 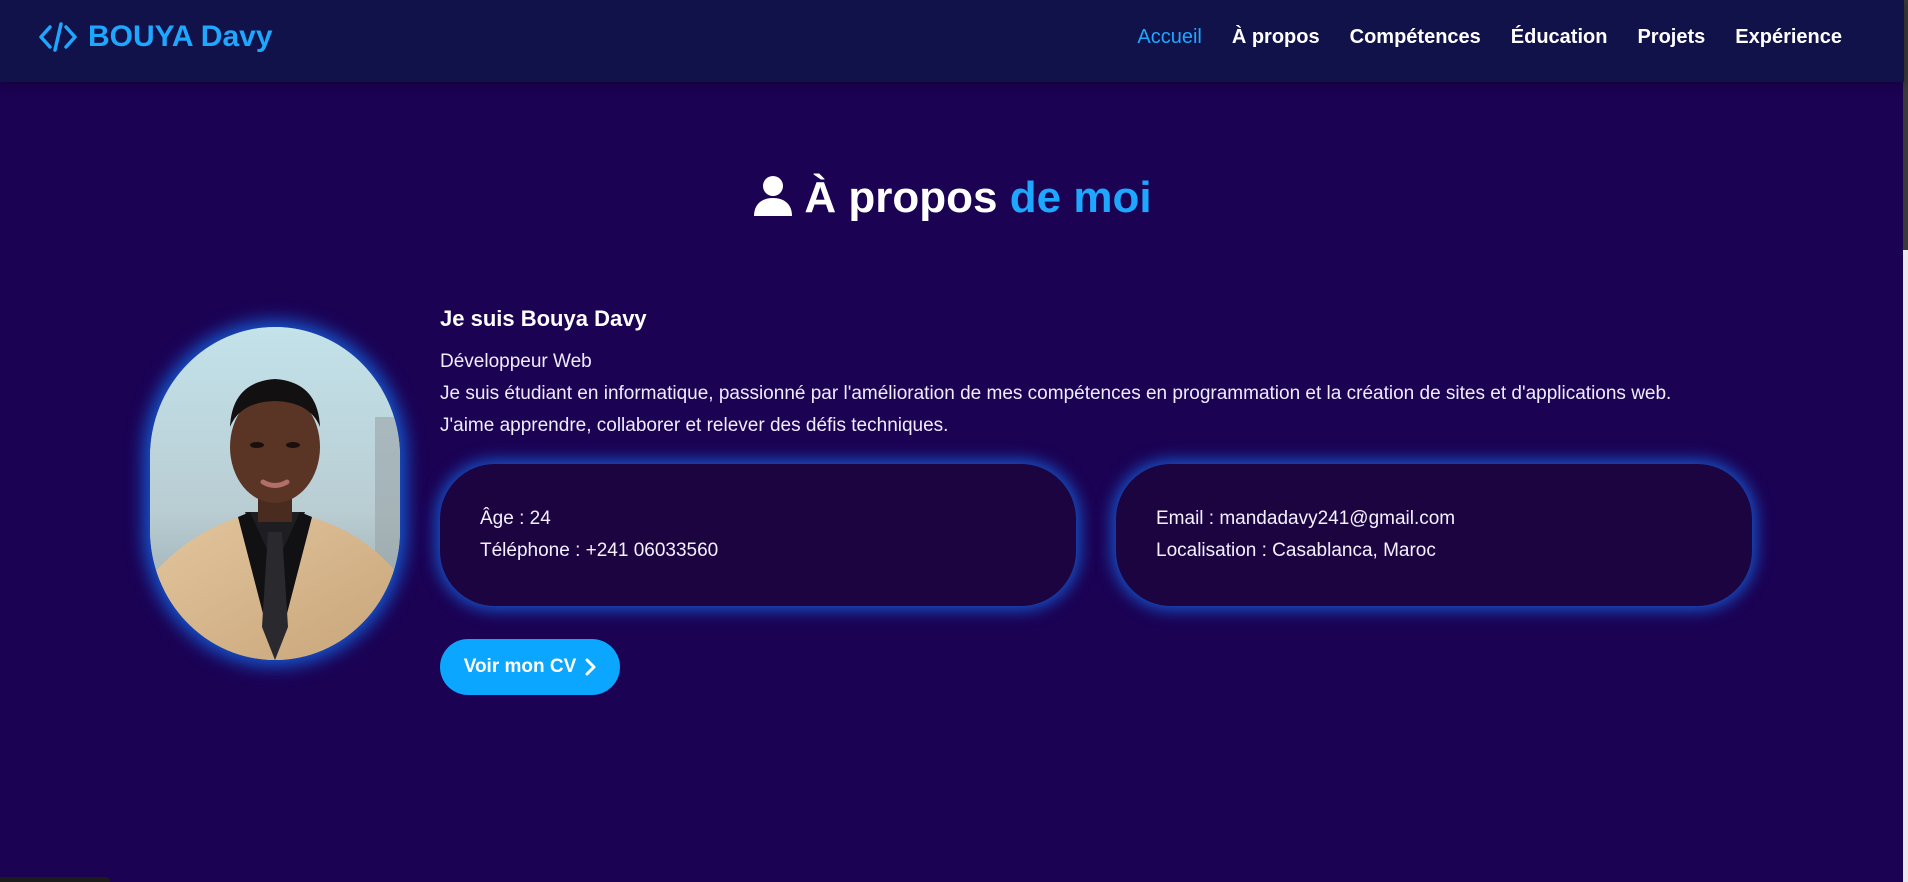 I want to click on nav-link-education: Éducation, so click(x=1559, y=37).